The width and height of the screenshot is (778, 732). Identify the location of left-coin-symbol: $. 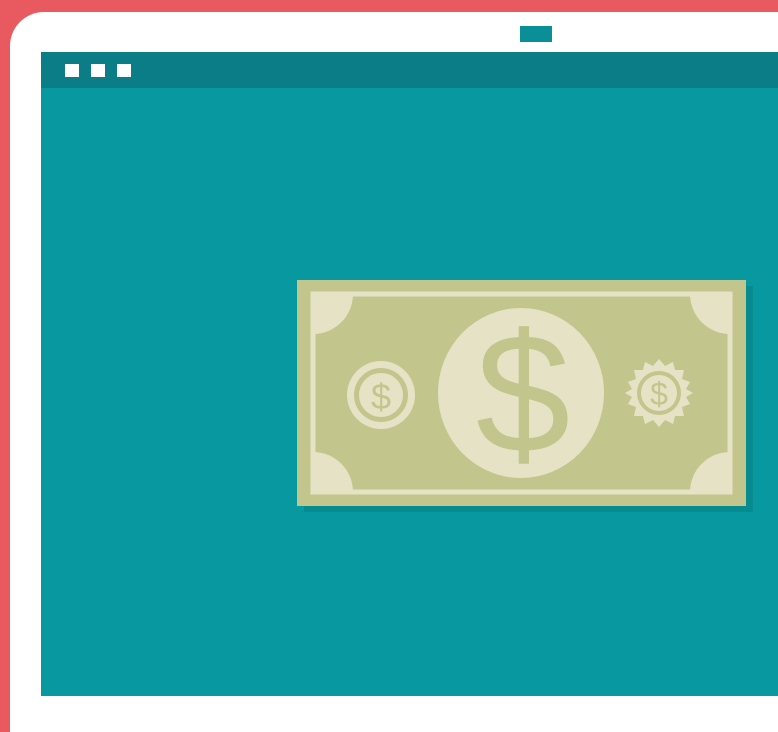
(381, 396).